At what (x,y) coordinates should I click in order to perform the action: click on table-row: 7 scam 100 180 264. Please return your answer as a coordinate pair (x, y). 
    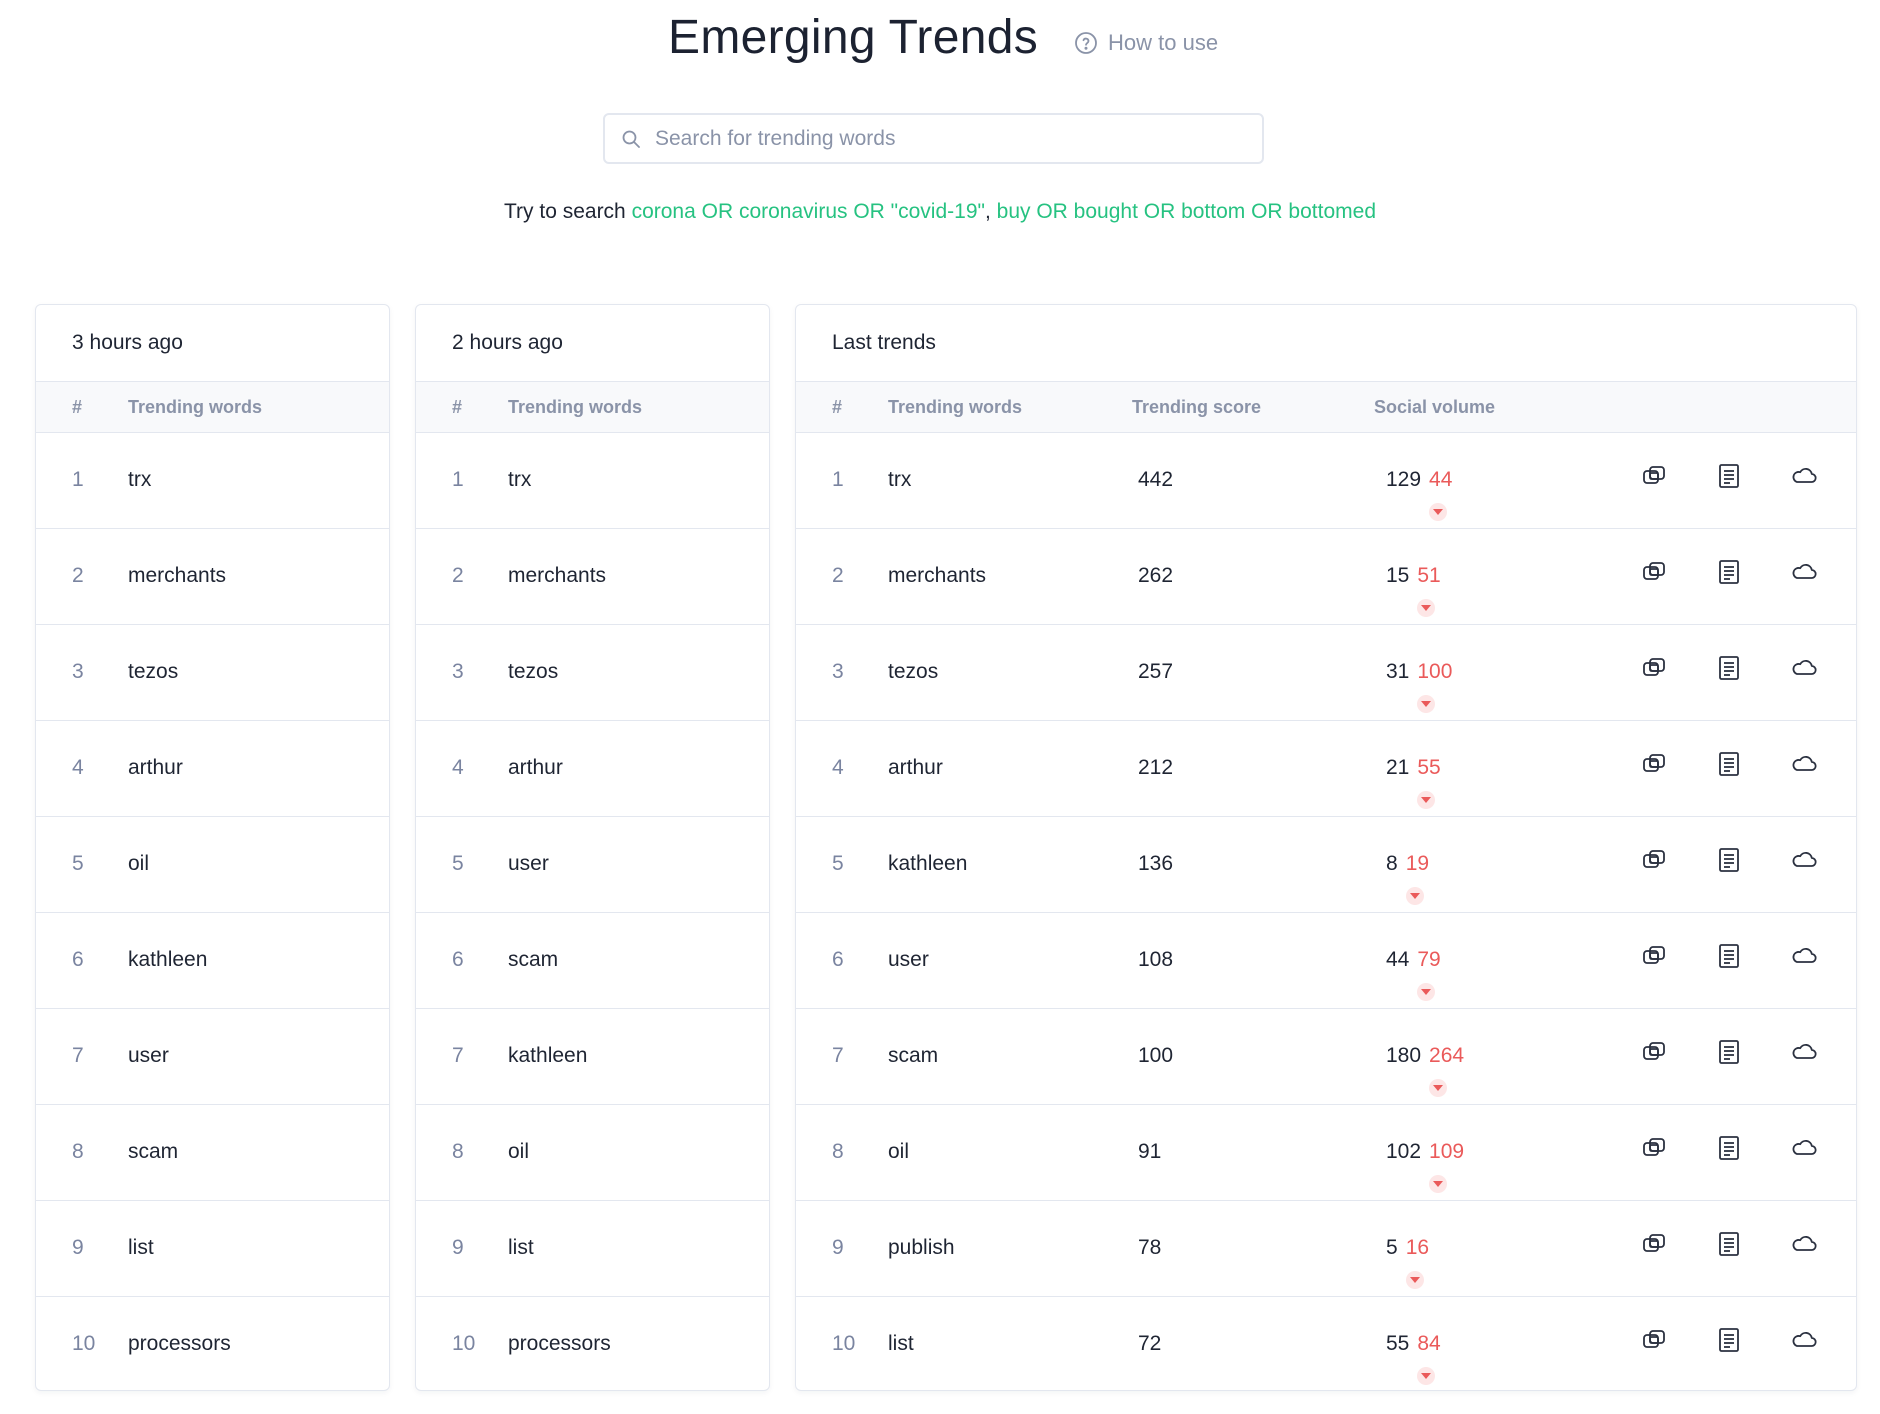
    Looking at the image, I should click on (1326, 1057).